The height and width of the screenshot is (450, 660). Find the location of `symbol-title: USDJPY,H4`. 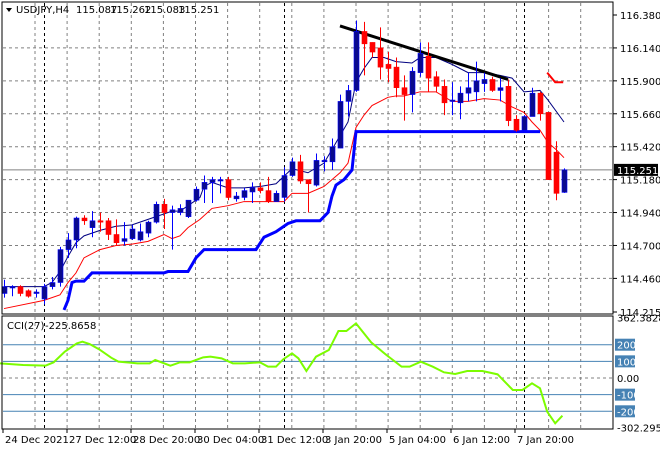

symbol-title: USDJPY,H4 is located at coordinates (42, 10).